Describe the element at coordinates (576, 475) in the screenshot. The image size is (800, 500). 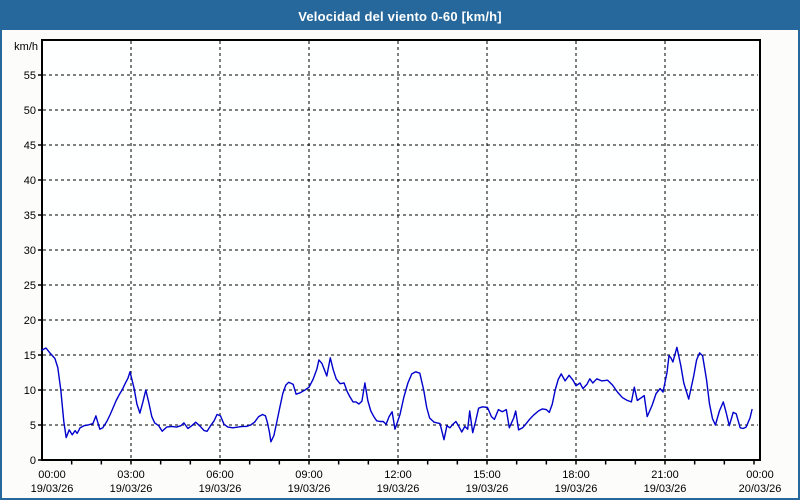
I see `x-tick-time-label: 18:00` at that location.